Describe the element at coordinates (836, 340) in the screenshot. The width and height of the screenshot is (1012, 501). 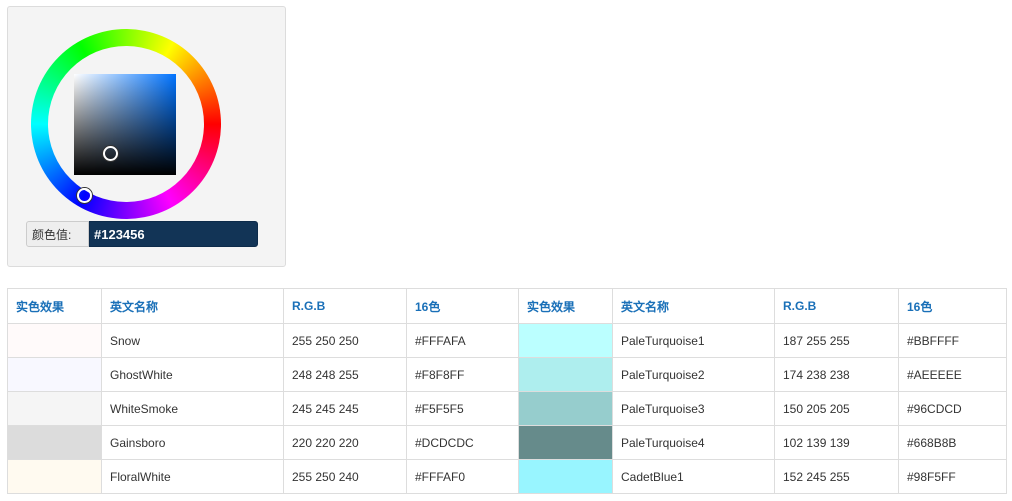
I see `rgb-cell: 187 255 255` at that location.